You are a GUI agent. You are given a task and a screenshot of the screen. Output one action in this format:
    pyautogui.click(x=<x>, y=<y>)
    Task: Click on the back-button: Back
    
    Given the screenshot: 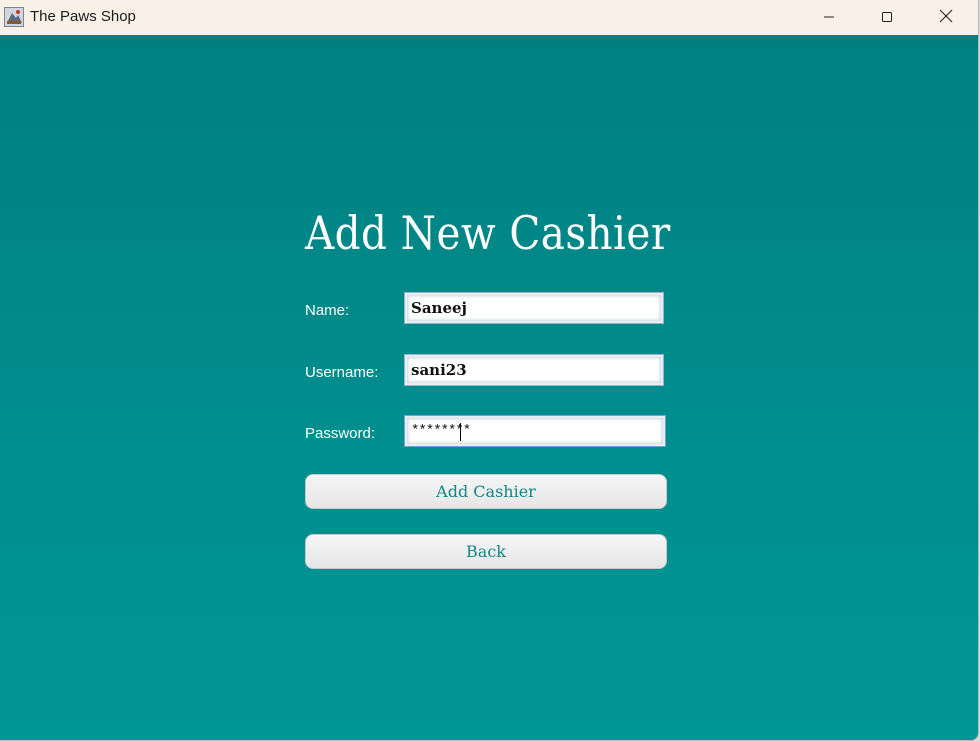 What is the action you would take?
    pyautogui.click(x=486, y=551)
    